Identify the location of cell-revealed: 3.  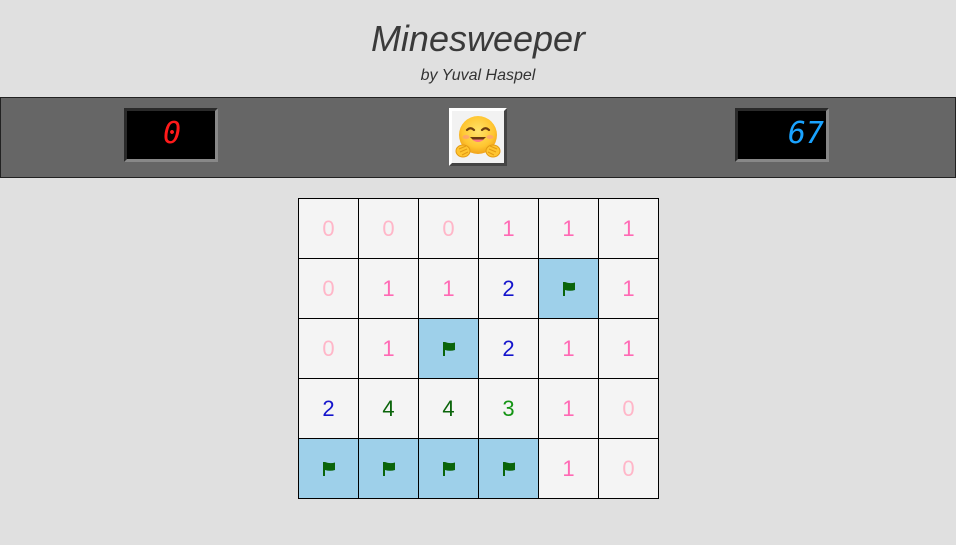
(508, 408).